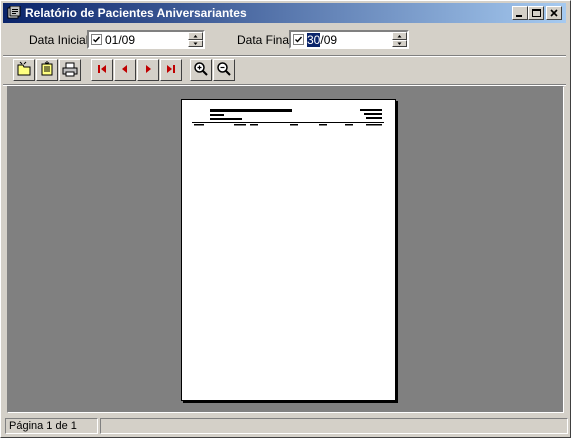  I want to click on zoom-in-icon, so click(201, 70).